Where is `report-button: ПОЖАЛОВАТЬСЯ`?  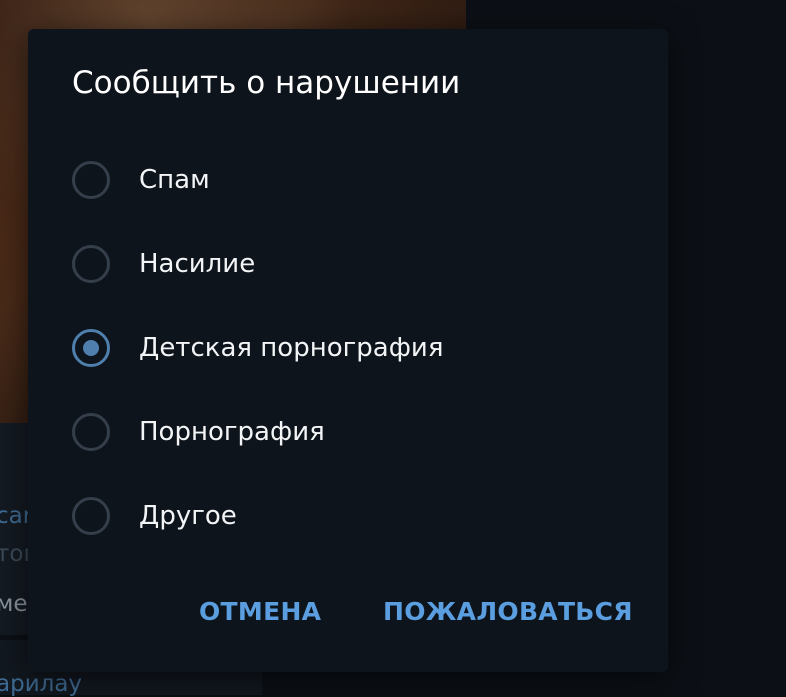 report-button: ПОЖАЛОВАТЬСЯ is located at coordinates (508, 611).